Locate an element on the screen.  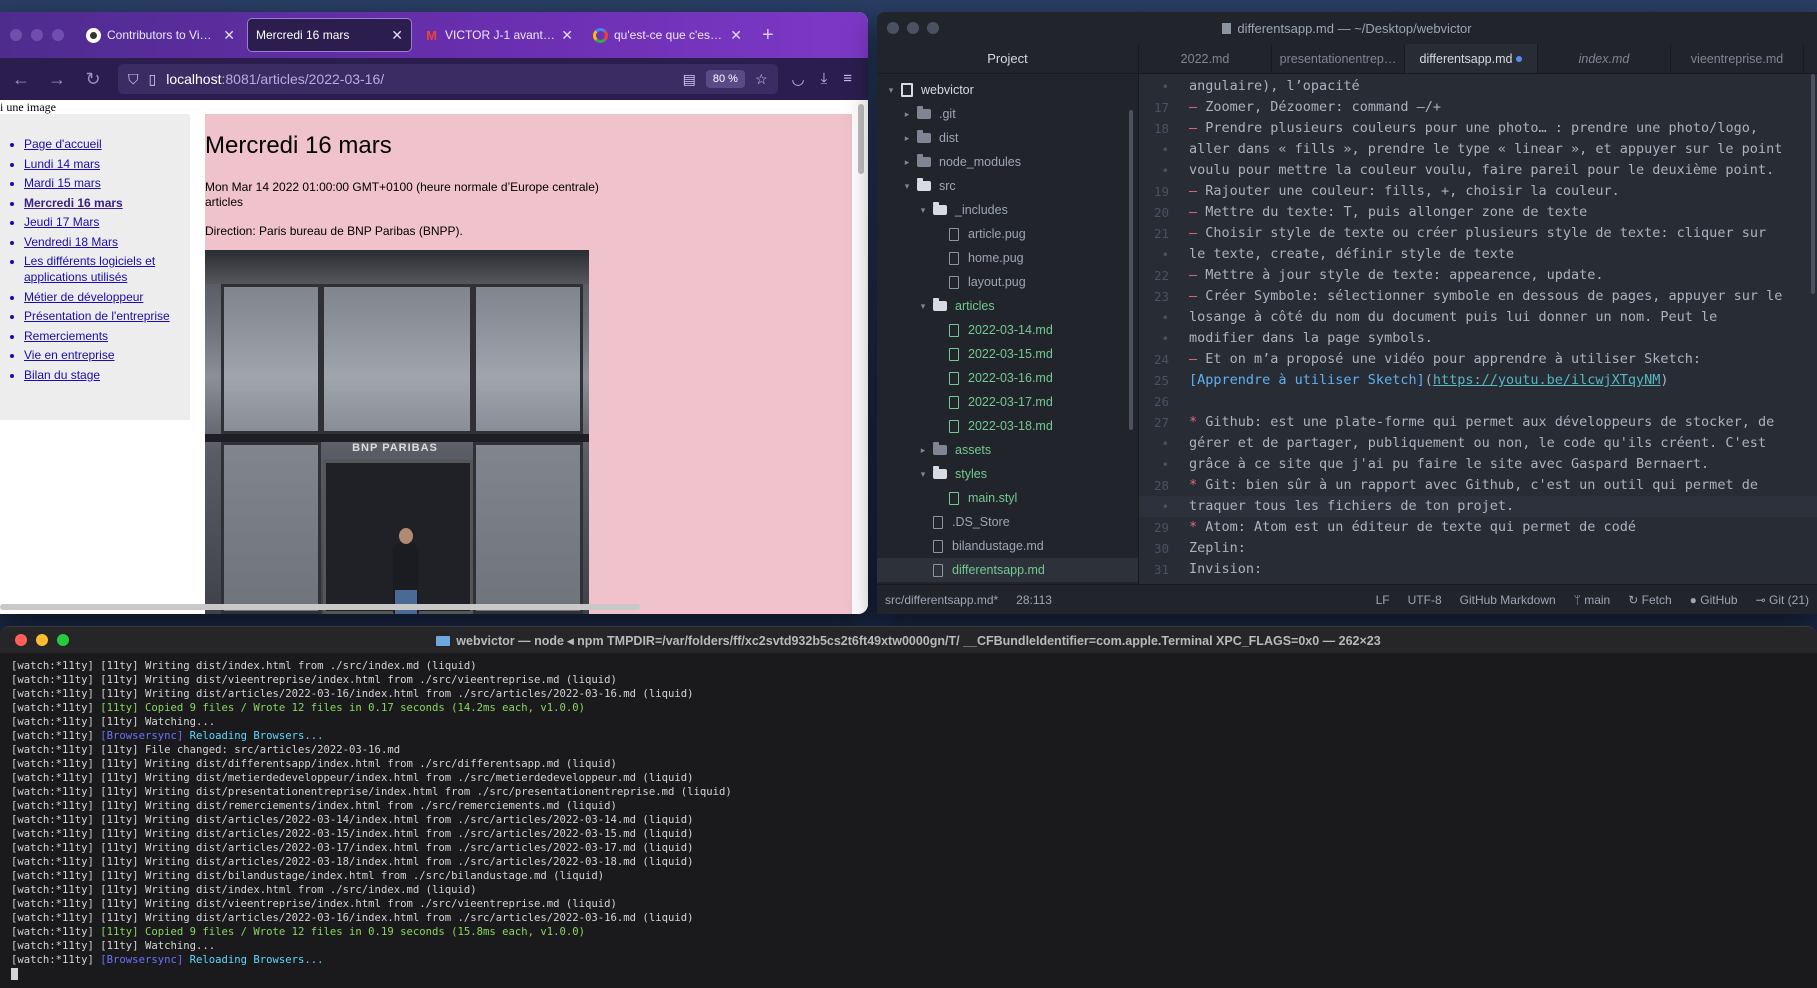
nav-link: Vie en entreprise is located at coordinates (69, 355).